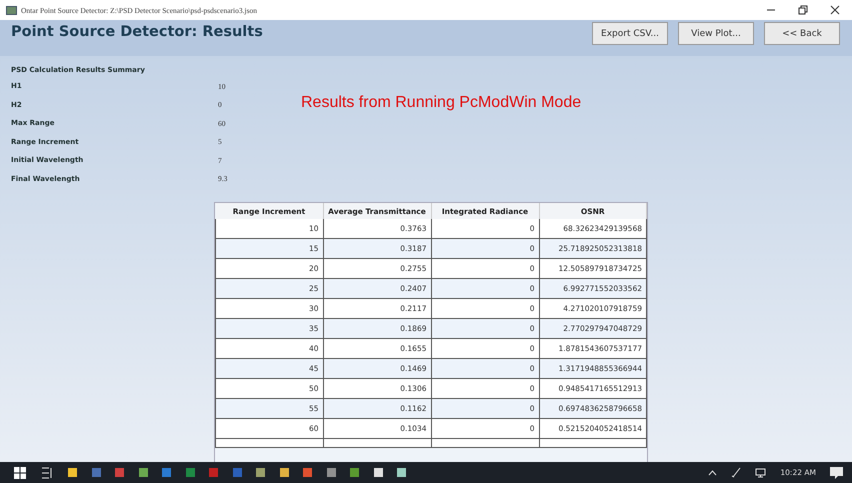 The height and width of the screenshot is (483, 852). I want to click on header-button: << Back, so click(802, 33).